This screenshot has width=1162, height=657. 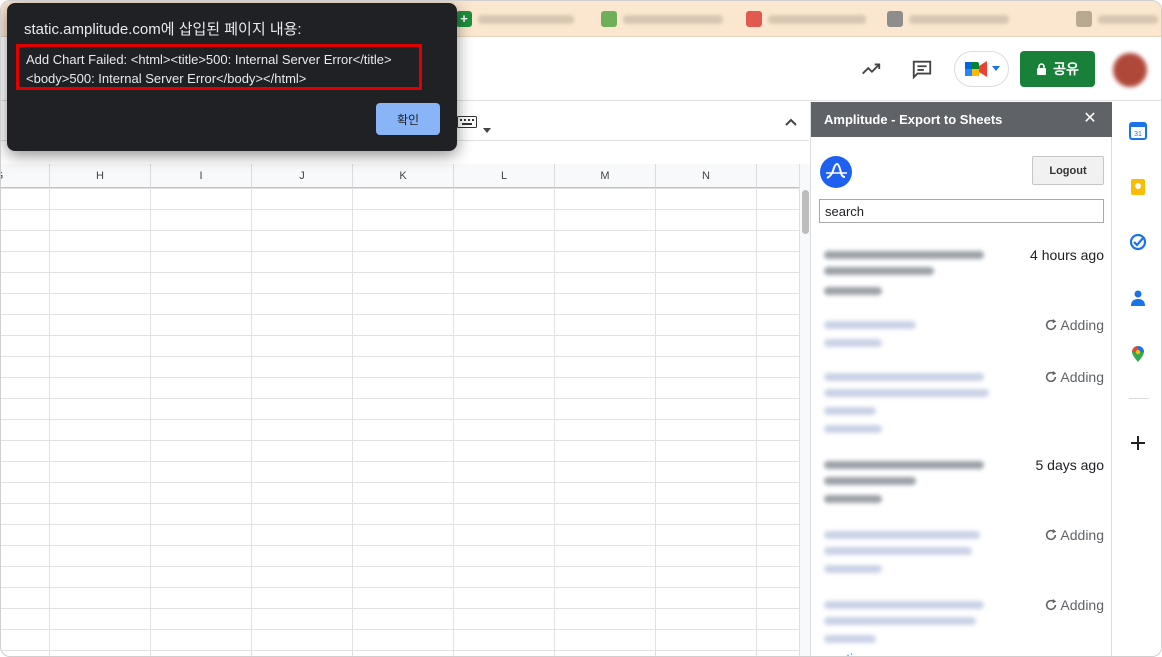 I want to click on side-rail: 31, so click(x=1137, y=379).